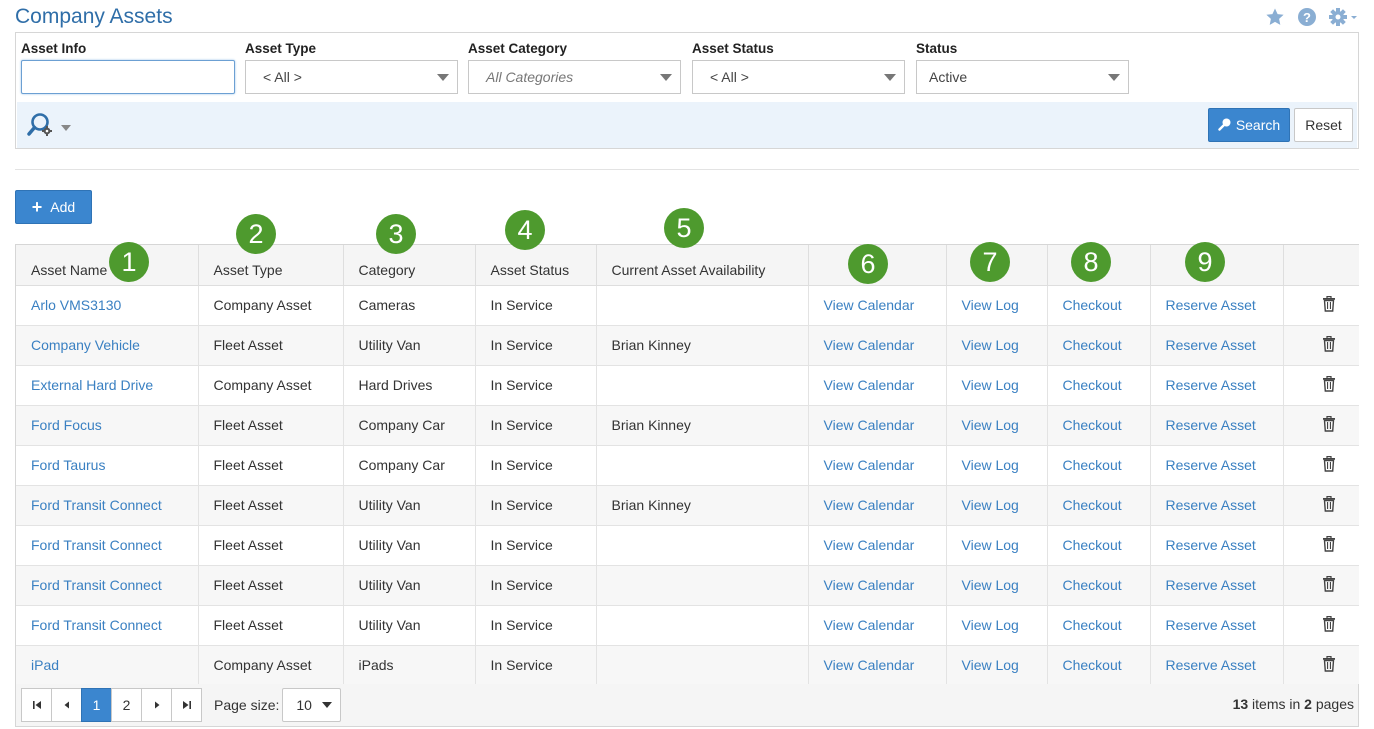 The height and width of the screenshot is (729, 1374). Describe the element at coordinates (536, 265) in the screenshot. I see `column-header-asset-status: Asset Status` at that location.